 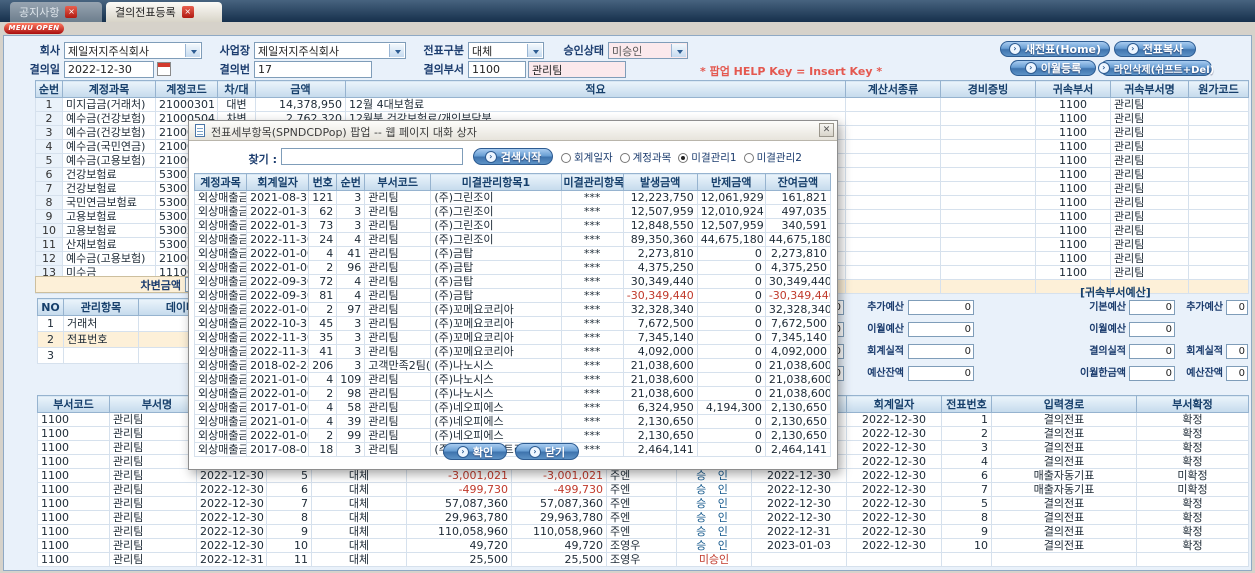 What do you see at coordinates (497, 69) in the screenshot?
I see `dept-code-input` at bounding box center [497, 69].